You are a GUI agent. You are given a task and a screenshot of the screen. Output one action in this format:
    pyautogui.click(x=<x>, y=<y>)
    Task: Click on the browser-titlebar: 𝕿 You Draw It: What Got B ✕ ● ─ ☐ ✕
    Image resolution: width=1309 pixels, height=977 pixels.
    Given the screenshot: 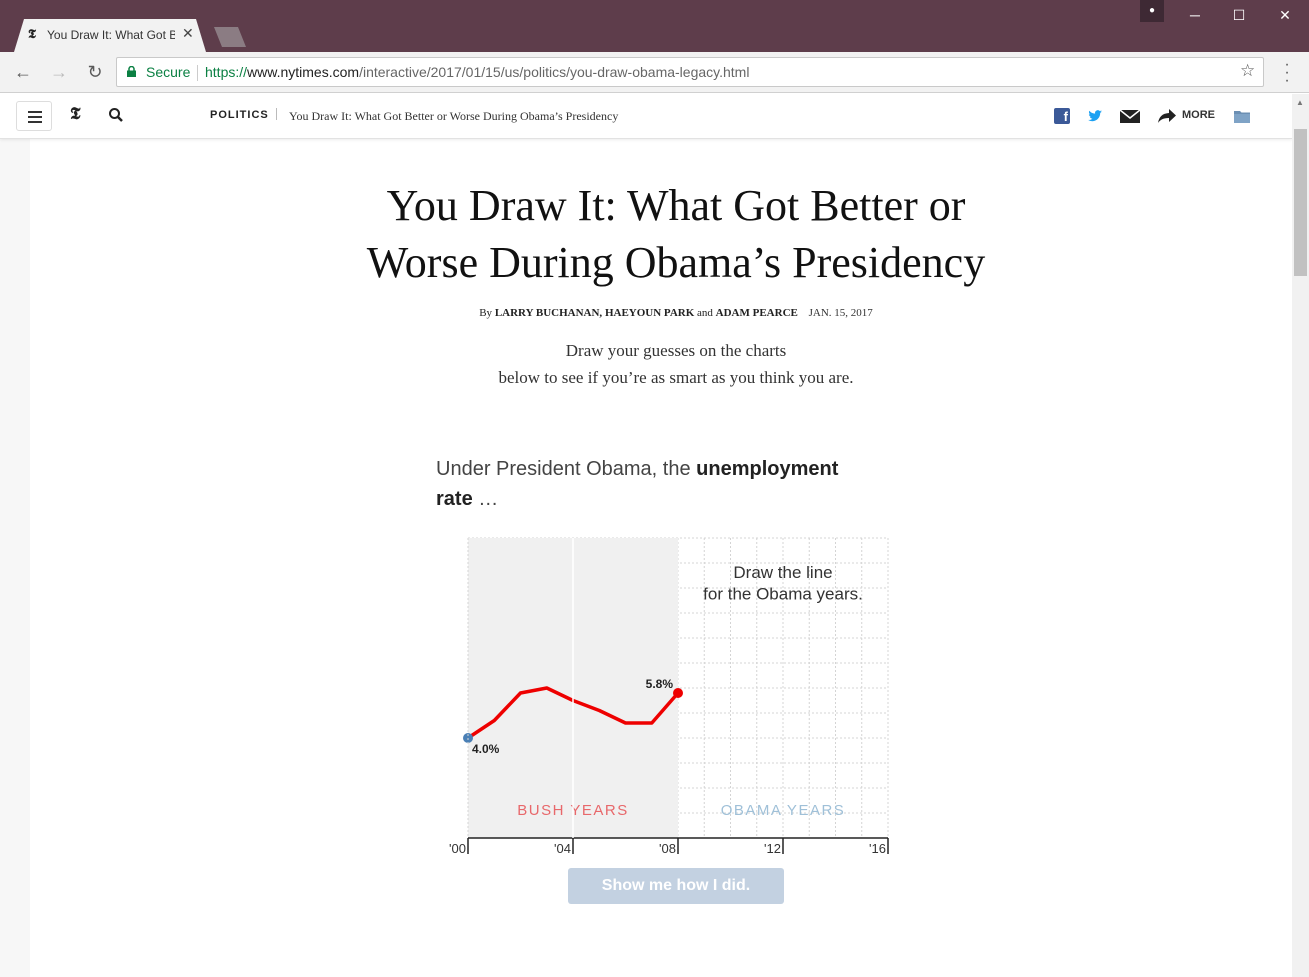 What is the action you would take?
    pyautogui.click(x=654, y=26)
    